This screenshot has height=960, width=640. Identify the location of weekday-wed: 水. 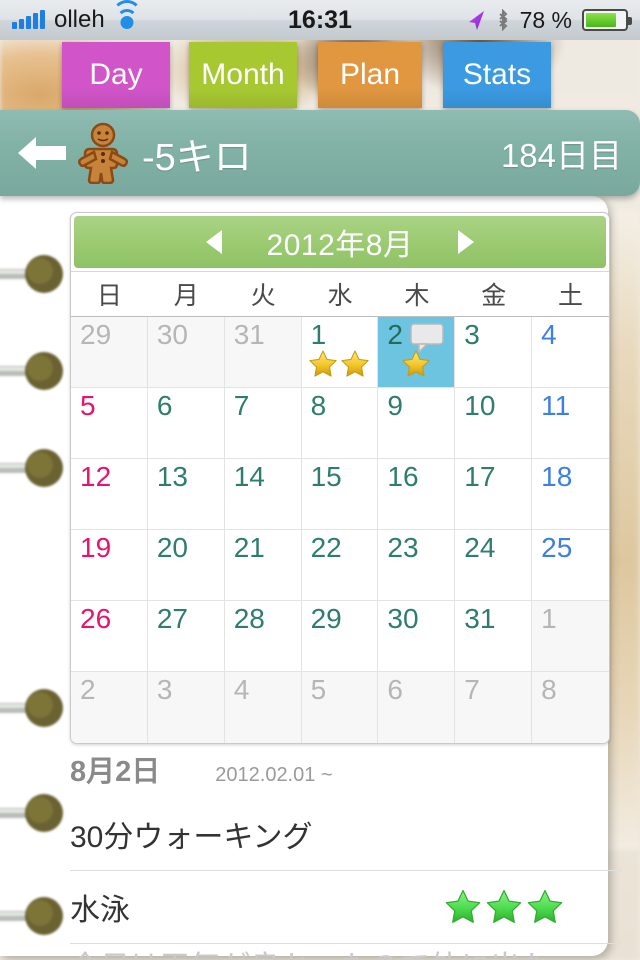
(340, 296).